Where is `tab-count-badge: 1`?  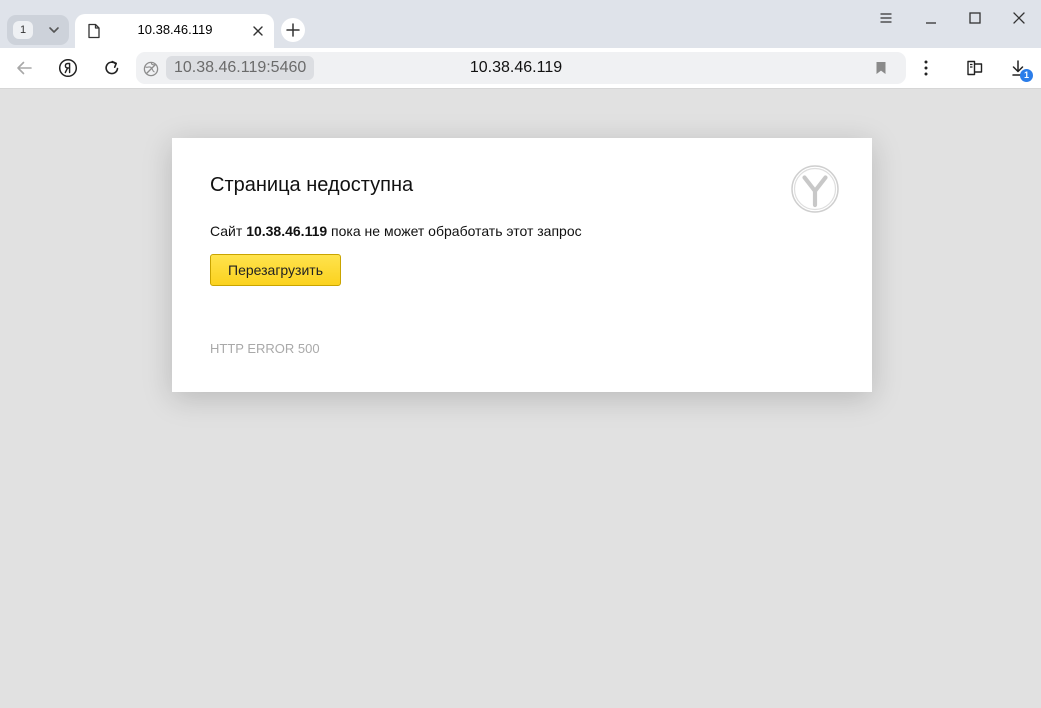
tab-count-badge: 1 is located at coordinates (23, 30).